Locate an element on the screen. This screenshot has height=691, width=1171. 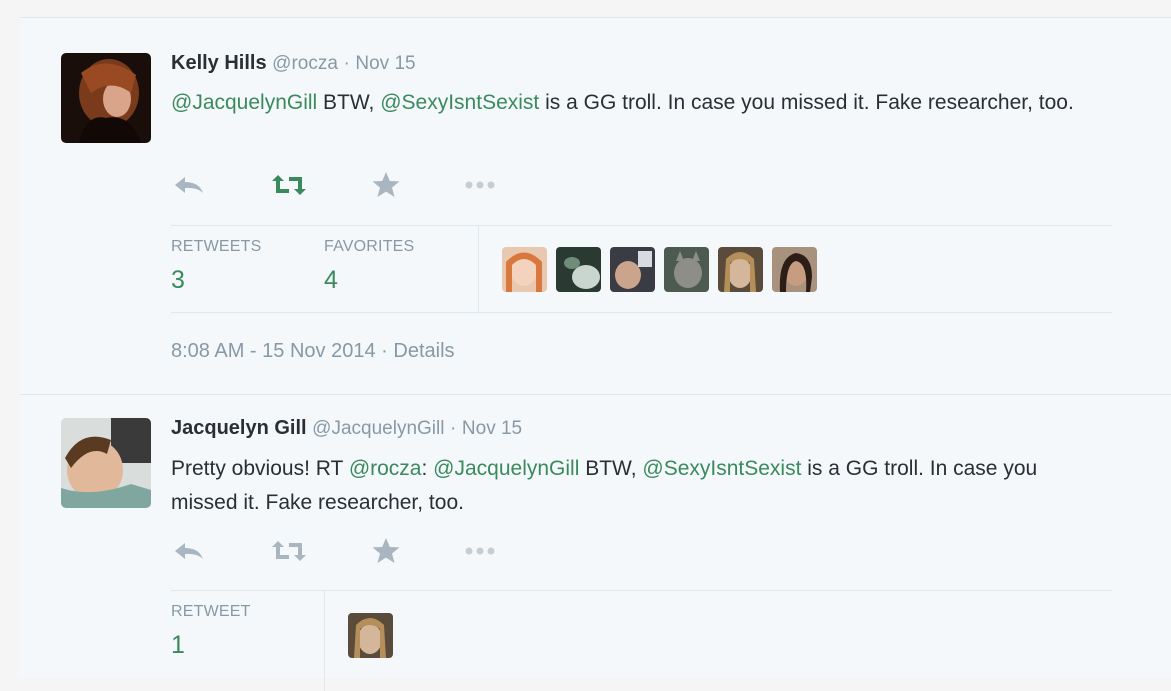
tweet-text-part: Pretty obvious! RT is located at coordinates (260, 468).